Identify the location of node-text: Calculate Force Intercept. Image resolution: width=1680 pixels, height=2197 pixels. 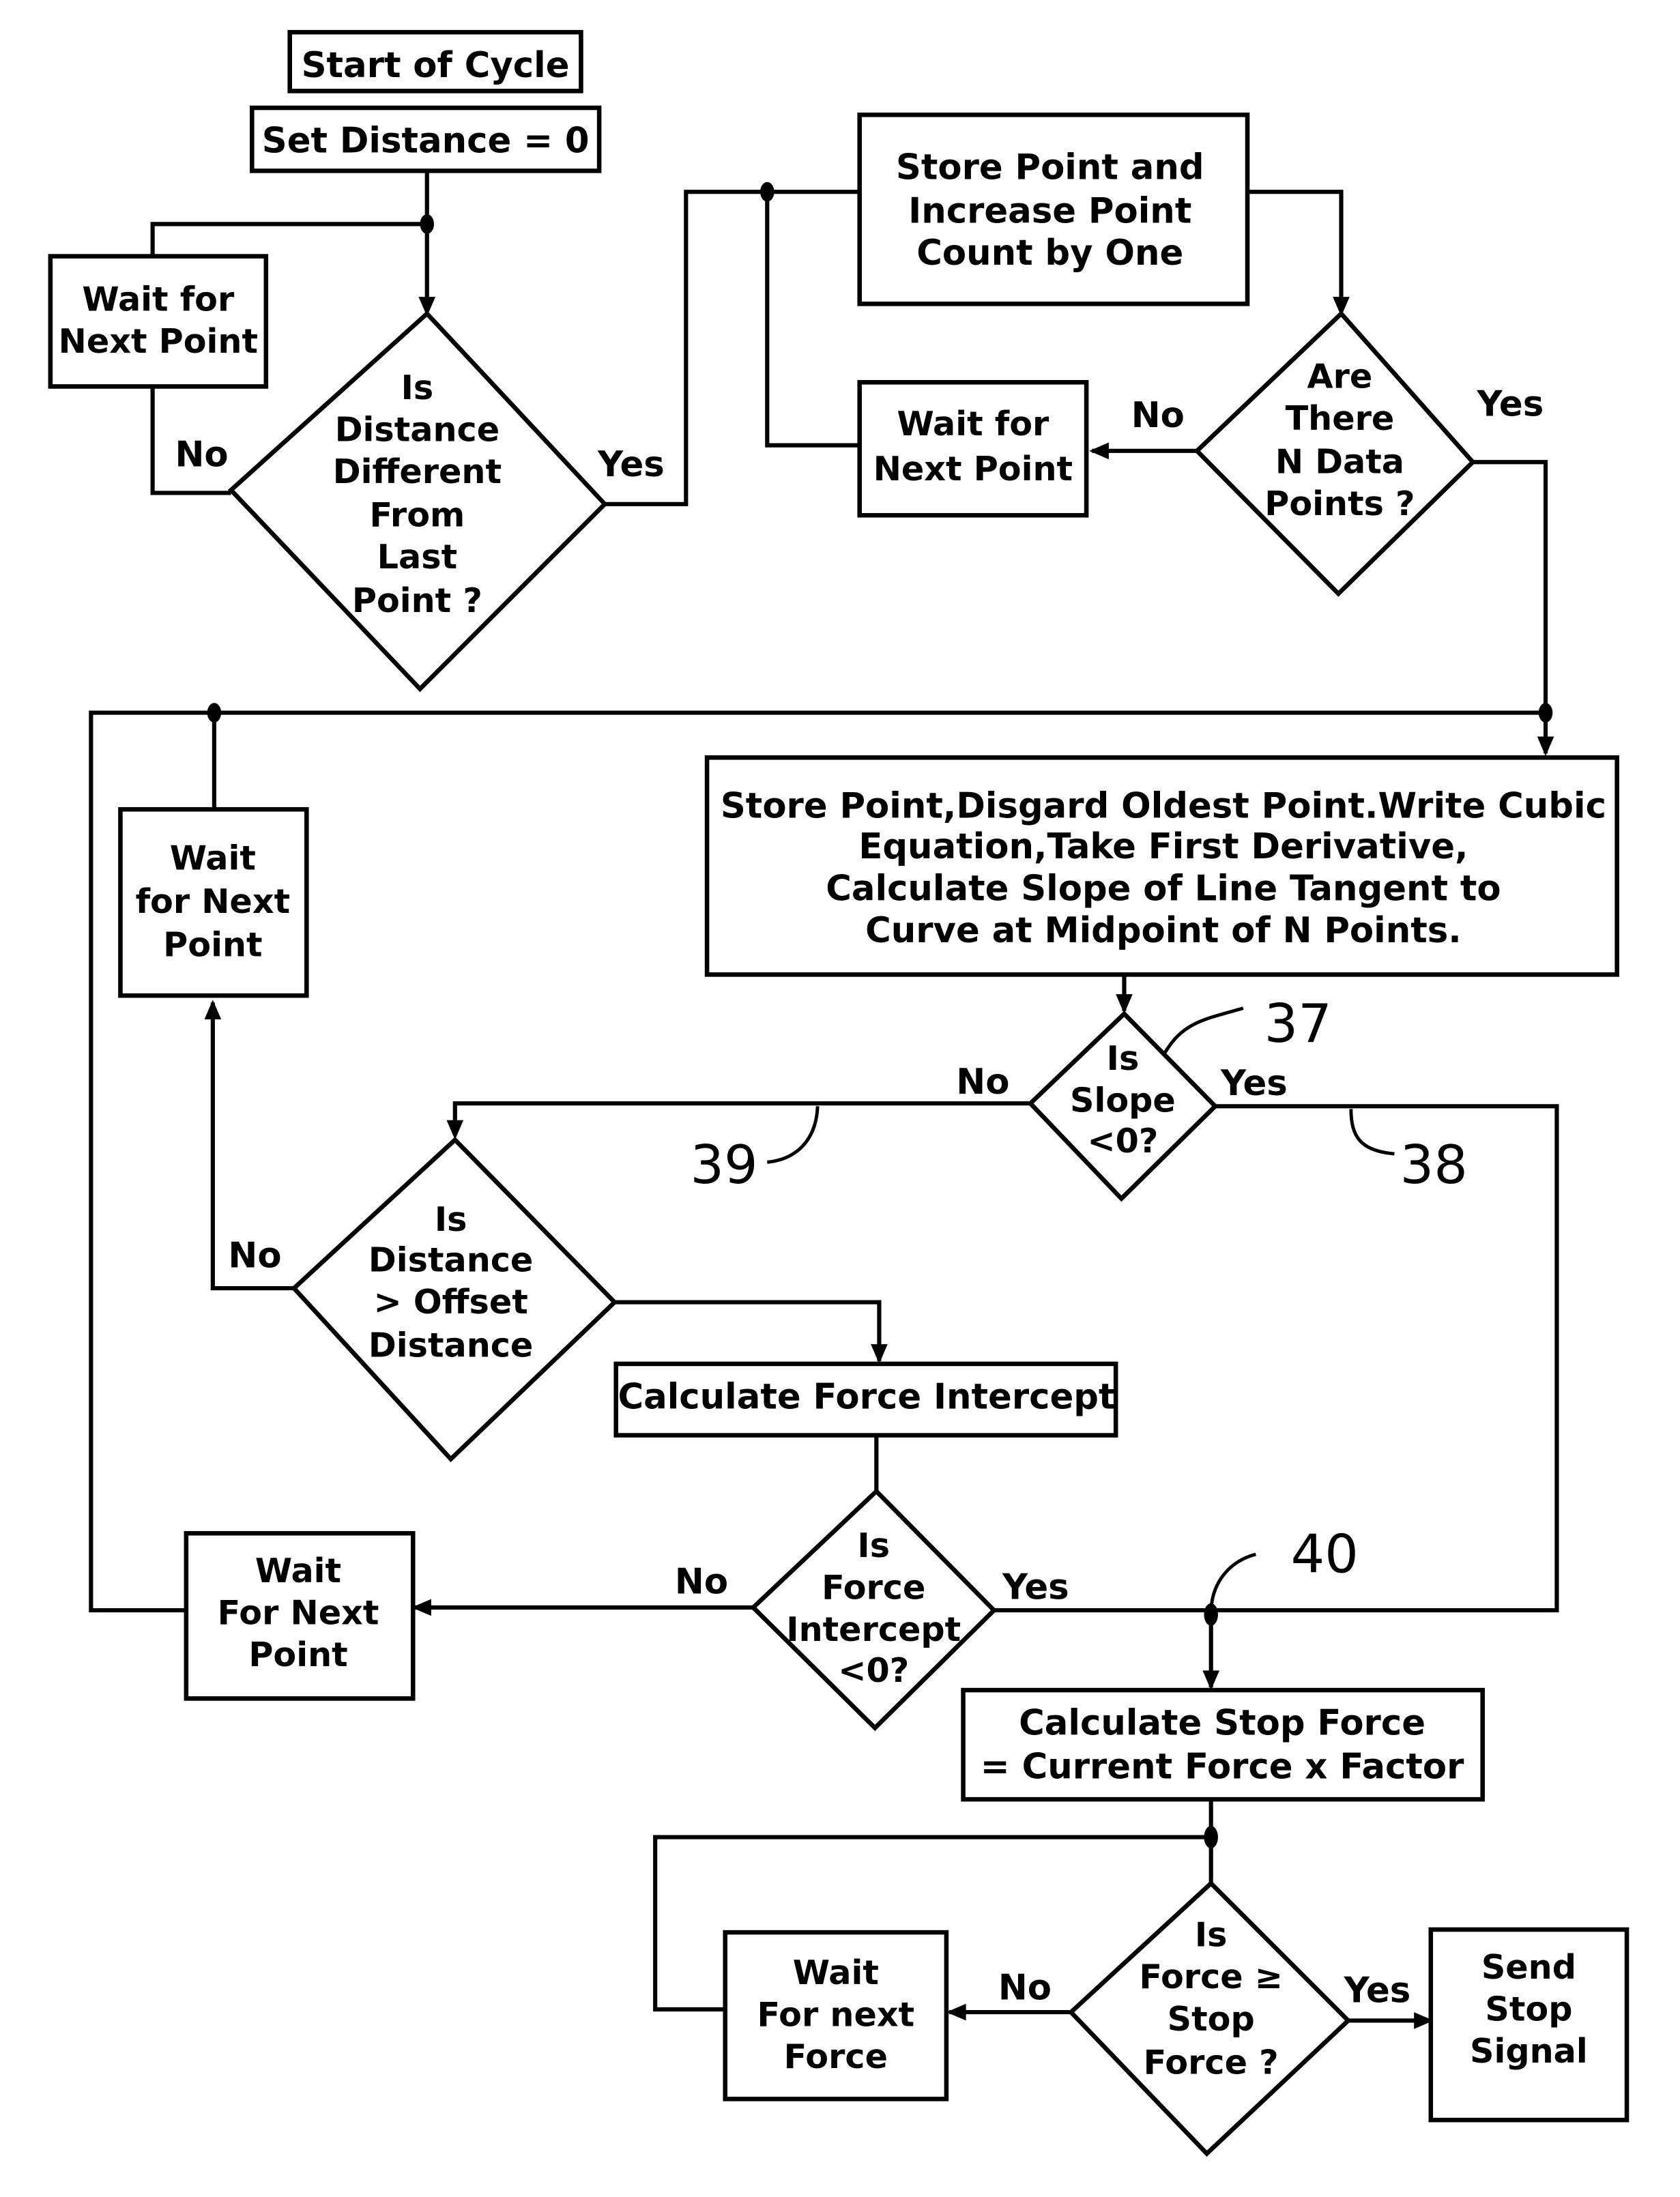
(866, 1397).